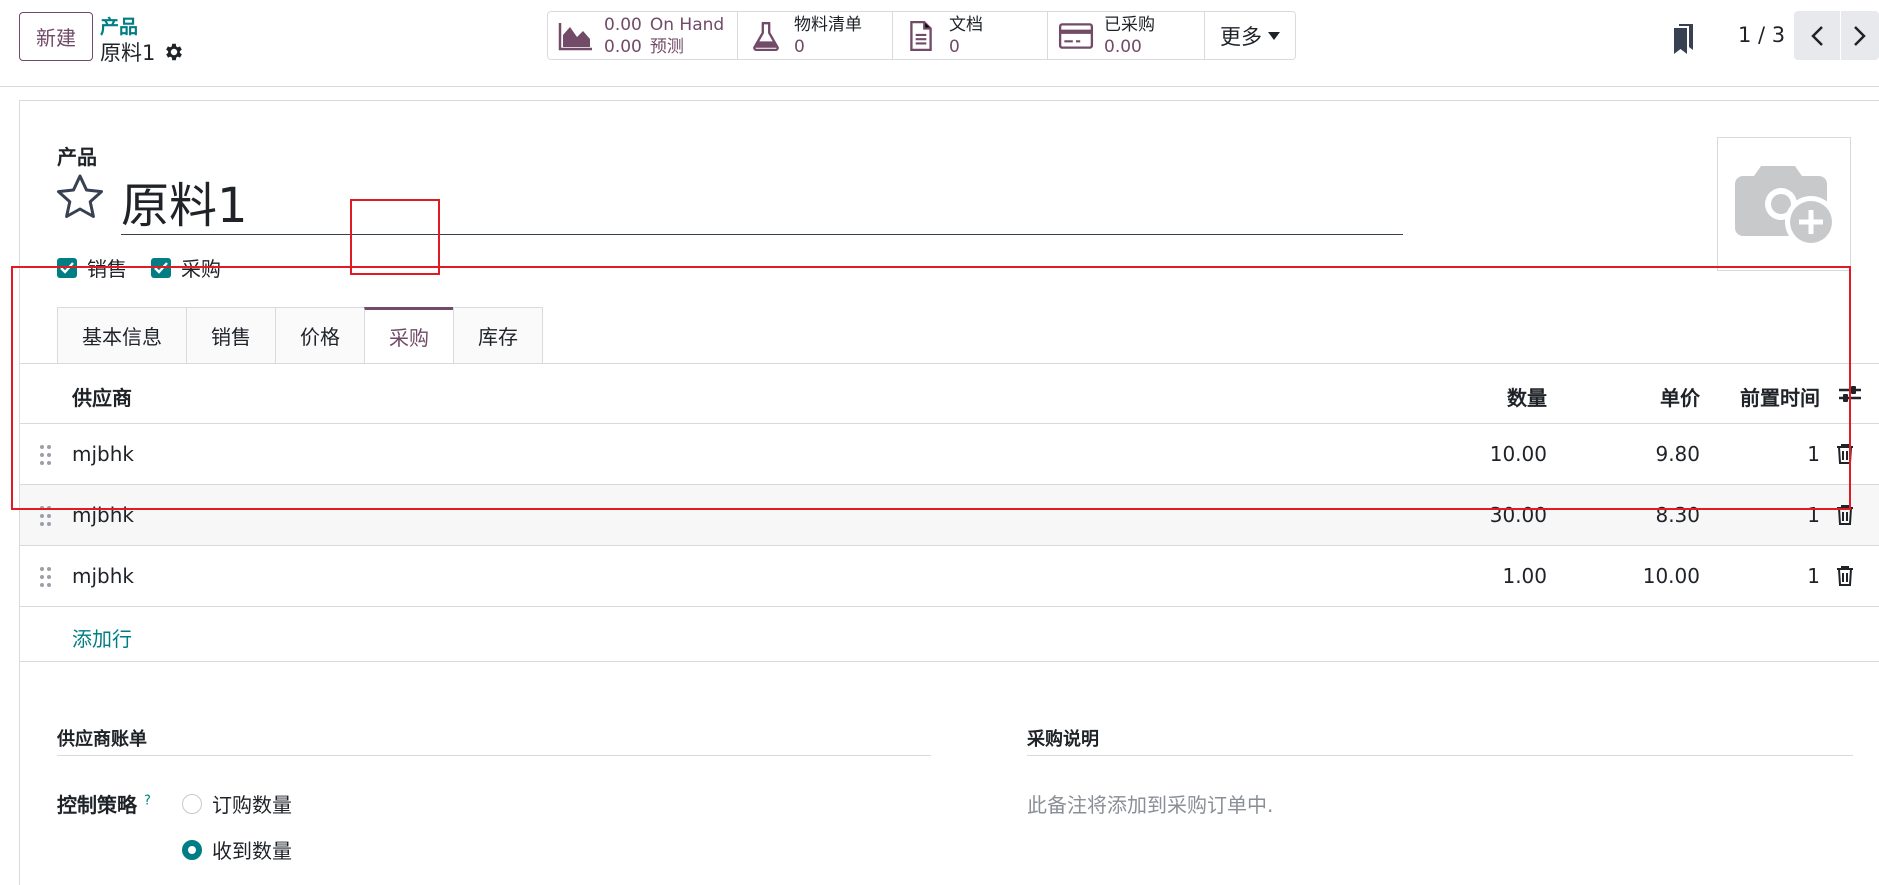 This screenshot has height=885, width=1879. What do you see at coordinates (409, 335) in the screenshot?
I see `tab-purchase: 采购` at bounding box center [409, 335].